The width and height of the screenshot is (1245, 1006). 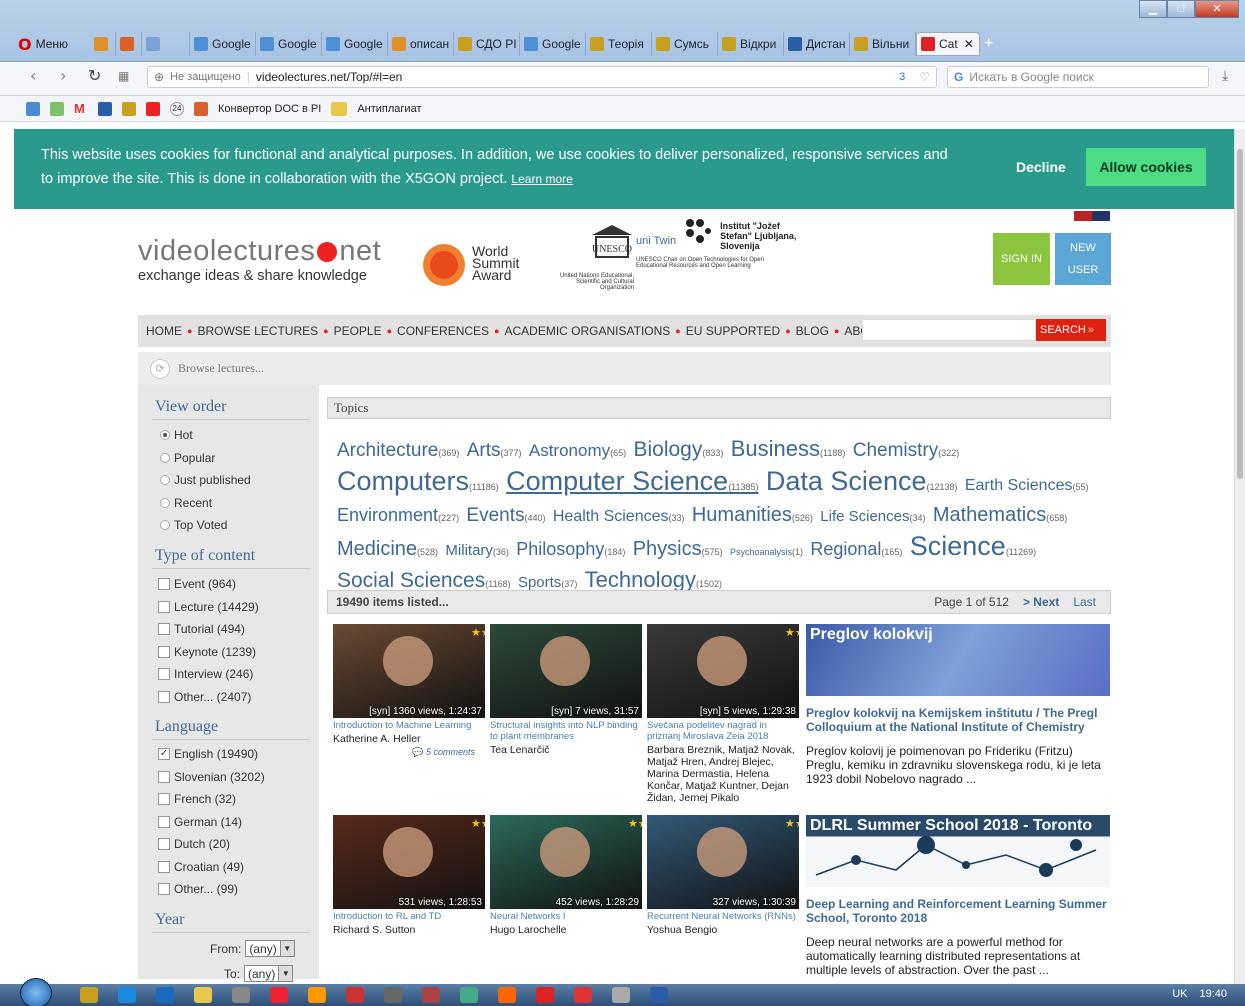 I want to click on nav-conferences: CONFERENCES, so click(x=443, y=331).